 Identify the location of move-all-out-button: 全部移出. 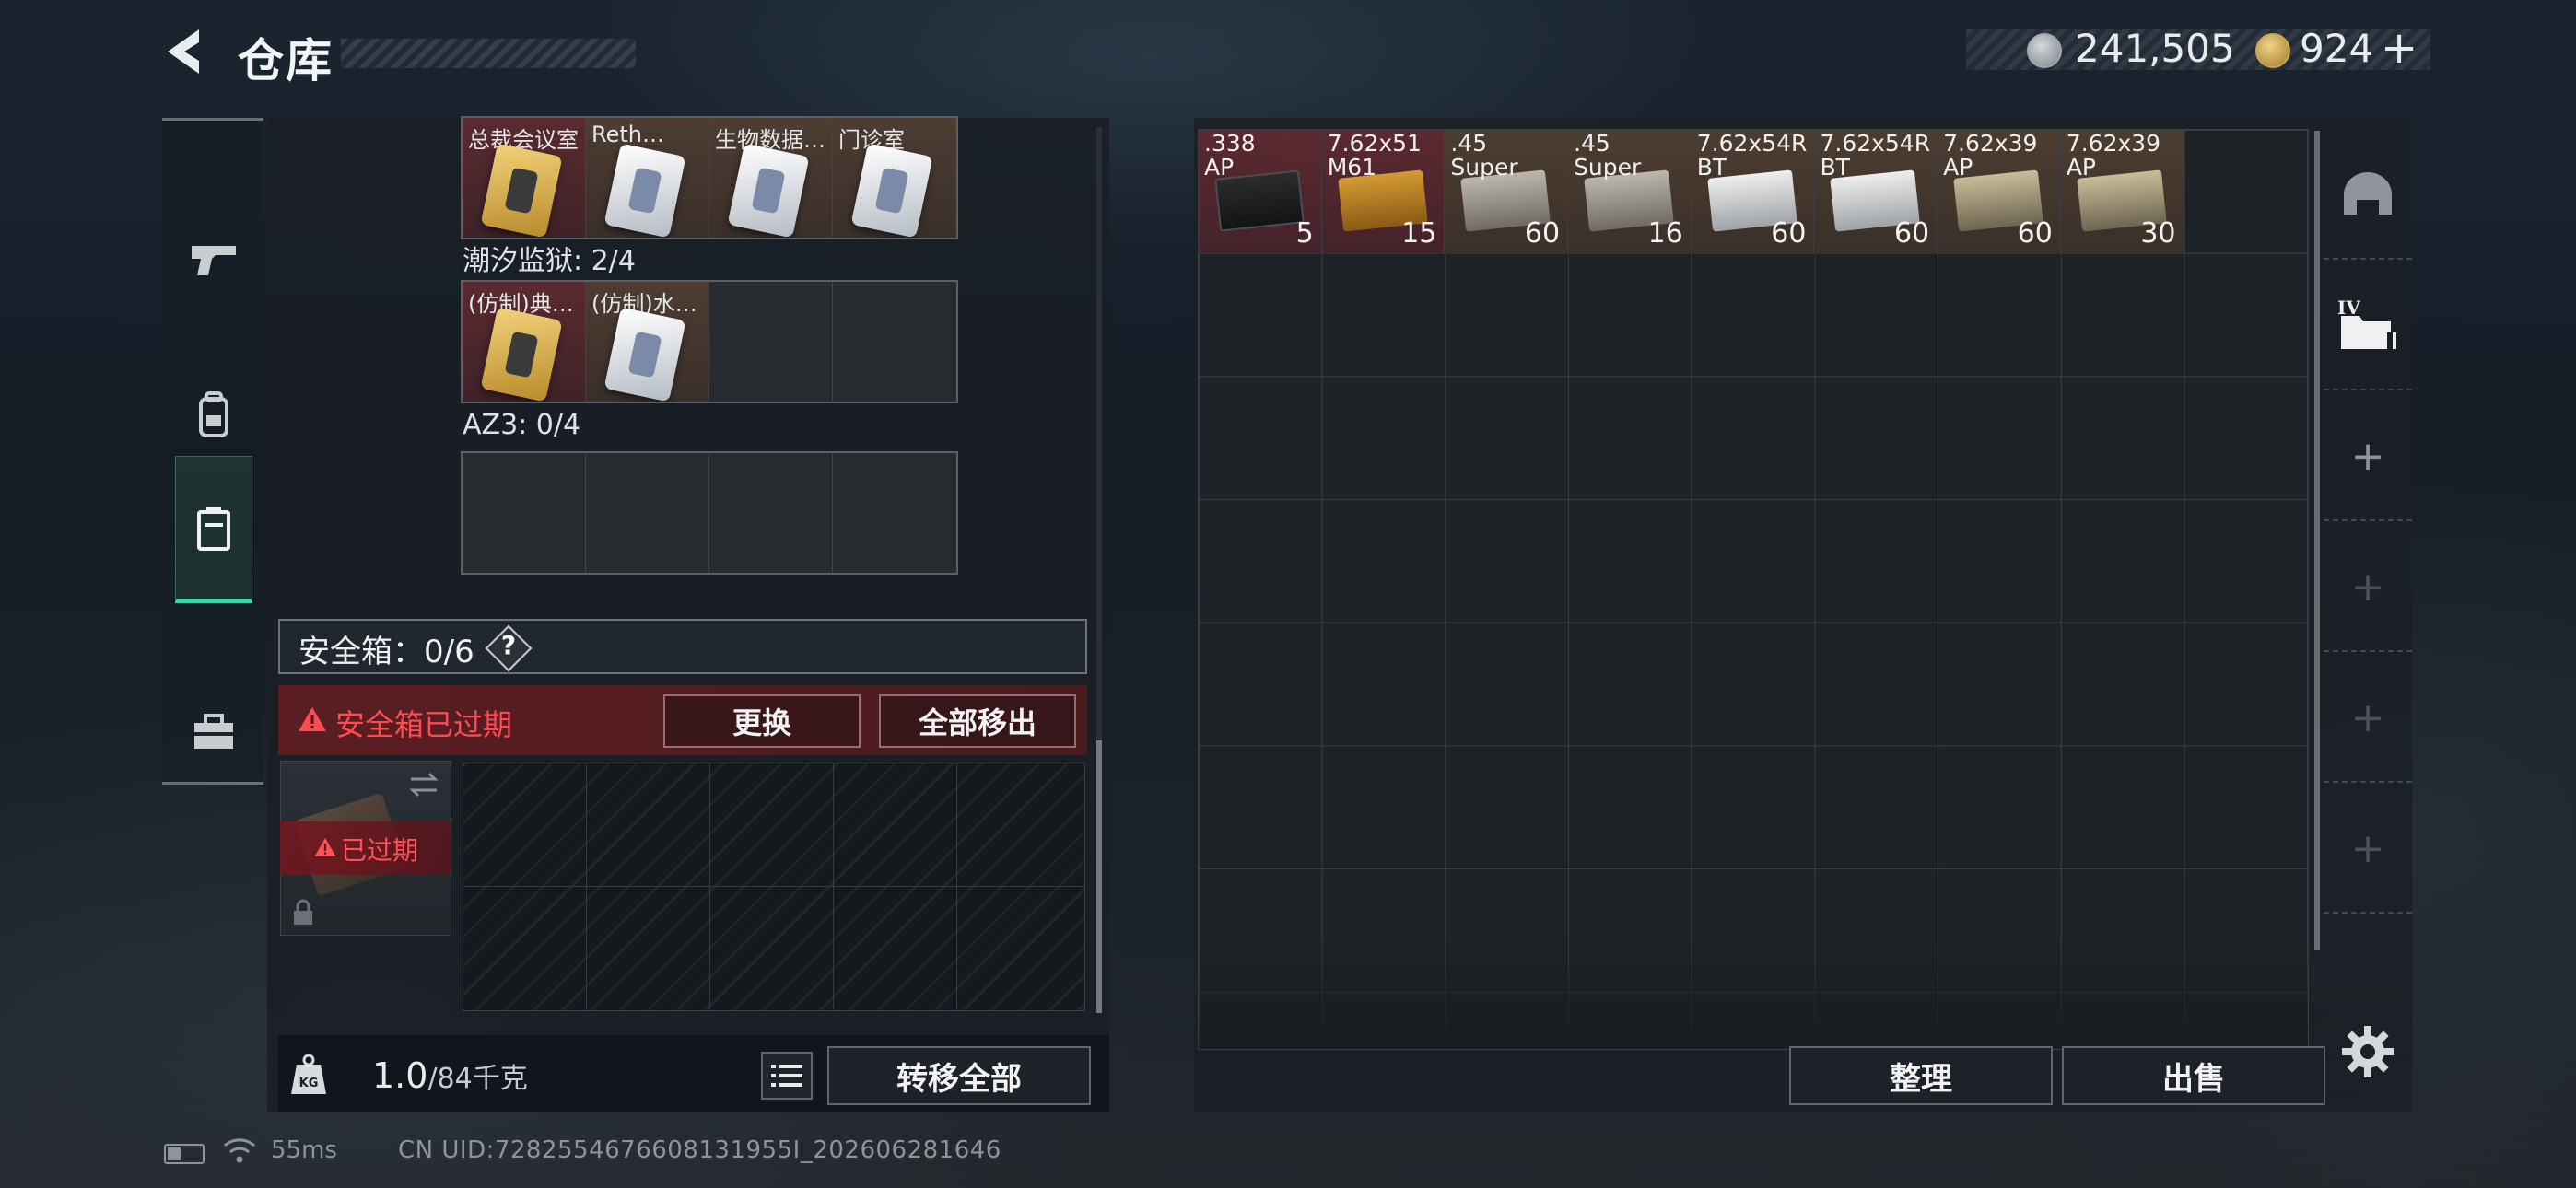
(978, 721).